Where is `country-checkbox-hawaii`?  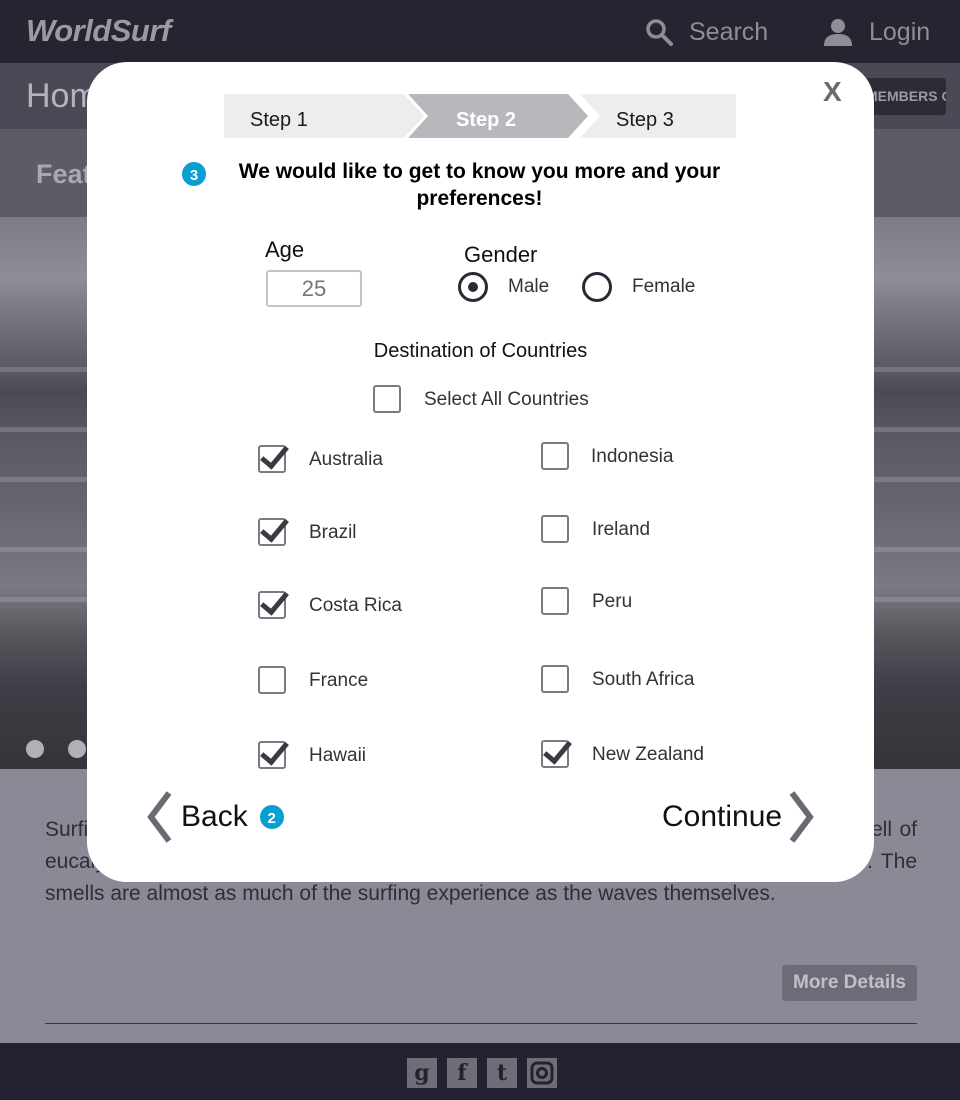
country-checkbox-hawaii is located at coordinates (272, 755).